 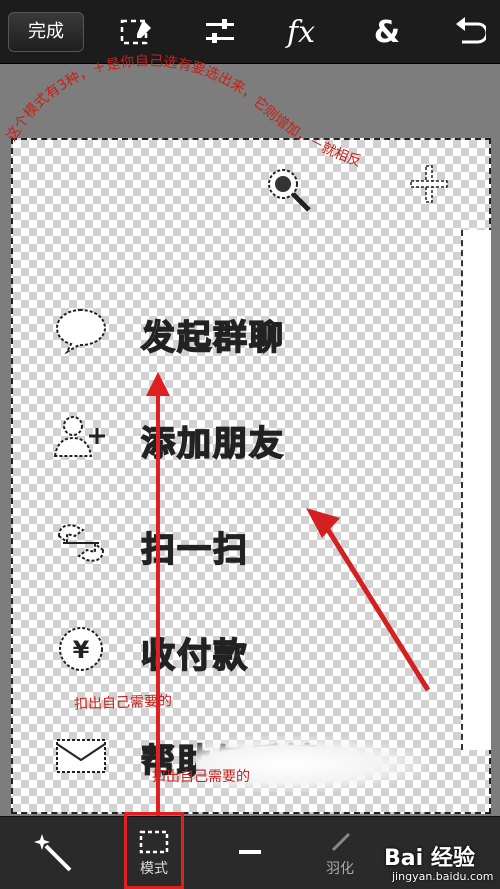 I want to click on magic-wand-icon, so click(x=53, y=852).